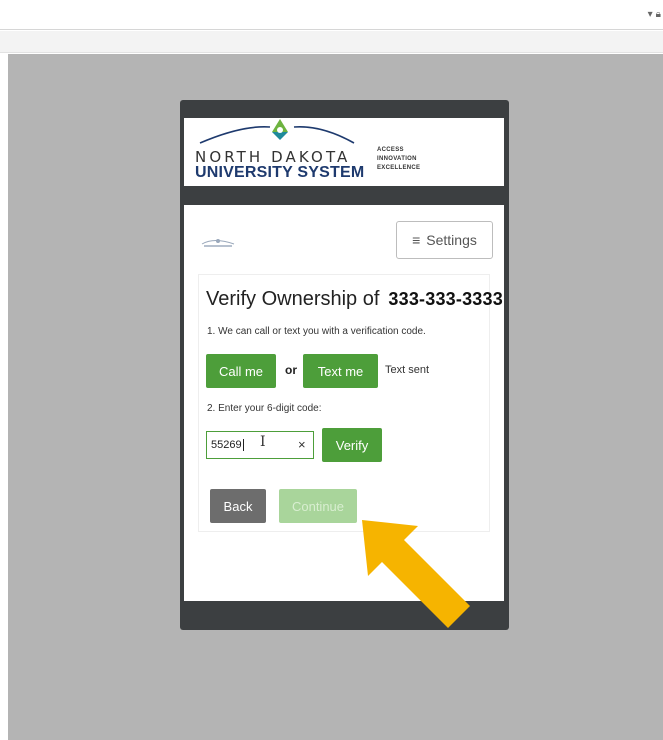 Image resolution: width=663 pixels, height=740 pixels. I want to click on text-sent-status: Text sent, so click(407, 370).